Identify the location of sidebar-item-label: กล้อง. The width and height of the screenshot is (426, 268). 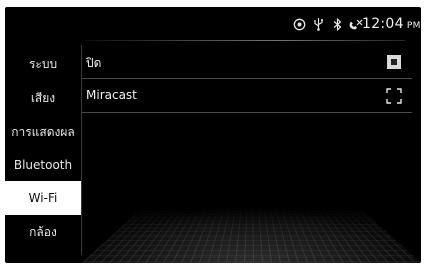
(43, 231).